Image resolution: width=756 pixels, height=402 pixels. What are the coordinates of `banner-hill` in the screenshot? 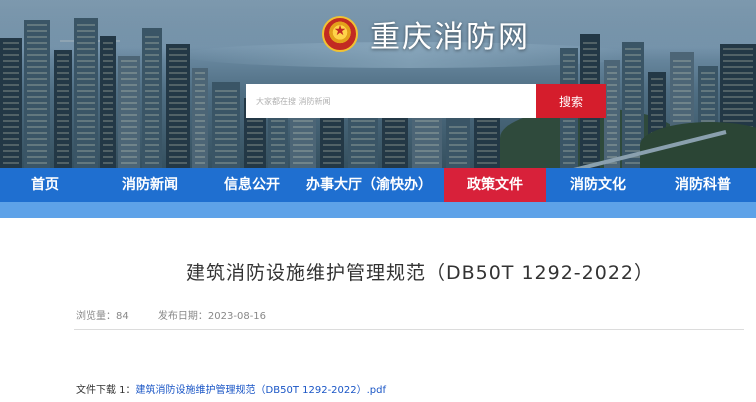 It's located at (698, 145).